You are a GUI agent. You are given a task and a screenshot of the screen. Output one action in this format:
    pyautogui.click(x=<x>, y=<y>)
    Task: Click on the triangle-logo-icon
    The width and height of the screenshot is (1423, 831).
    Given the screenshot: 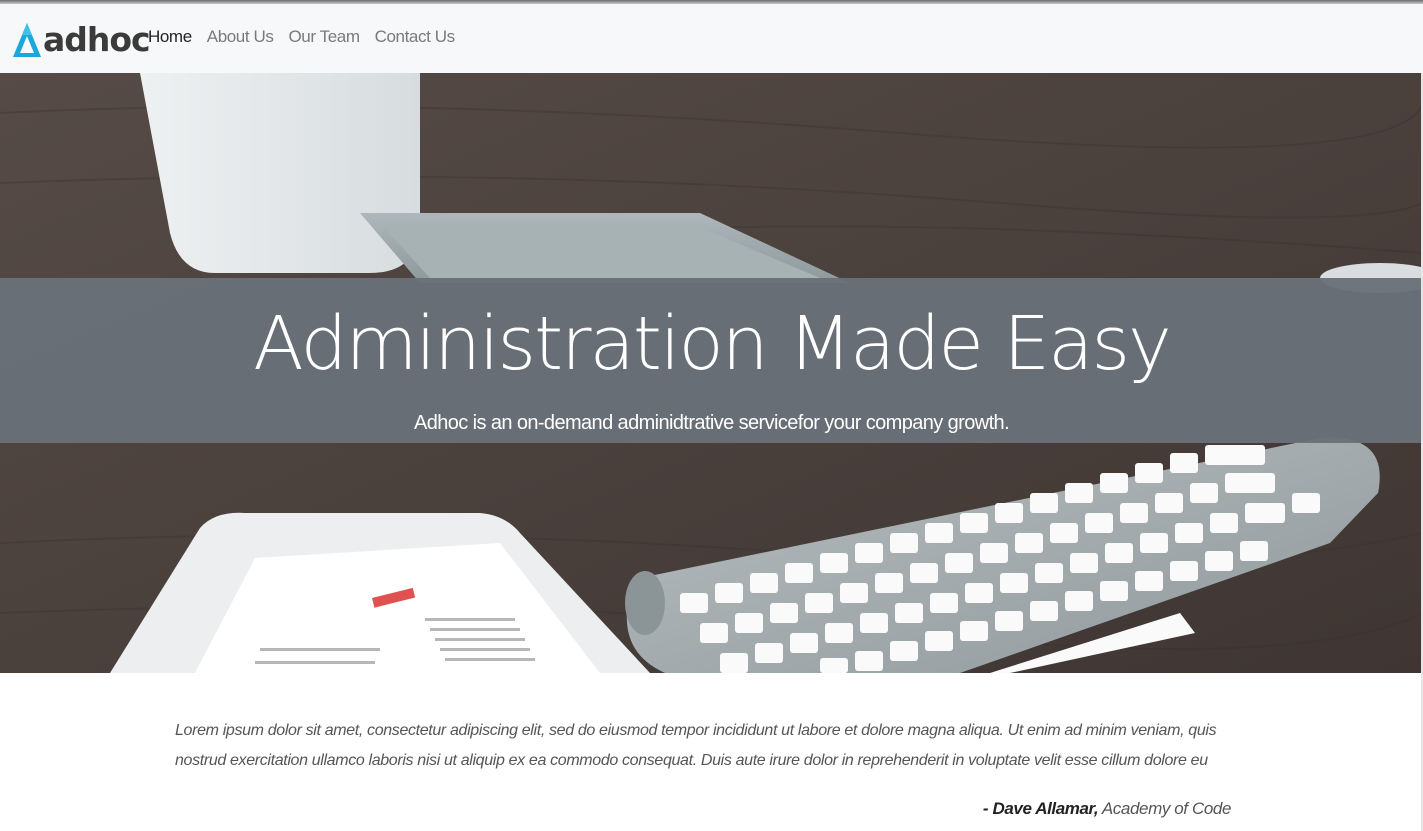 What is the action you would take?
    pyautogui.click(x=27, y=40)
    